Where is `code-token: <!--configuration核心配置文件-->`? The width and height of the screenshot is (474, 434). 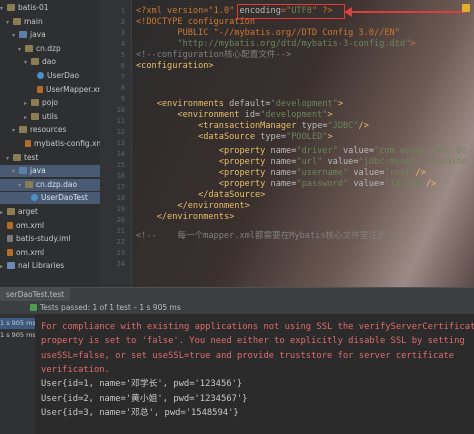 code-token: <!--configuration核心配置文件--> is located at coordinates (214, 55).